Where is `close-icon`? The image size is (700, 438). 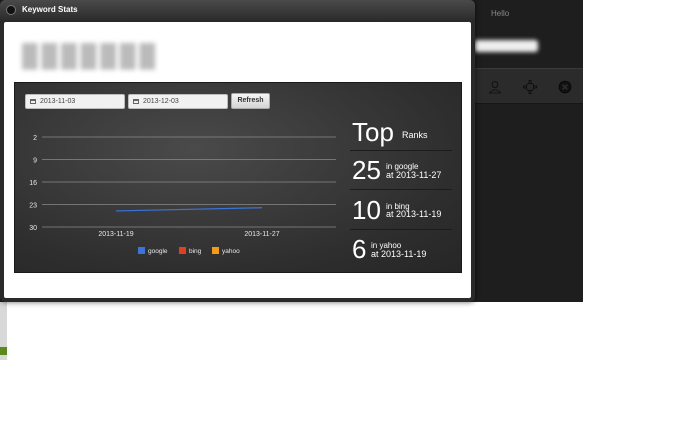
close-icon is located at coordinates (11, 10).